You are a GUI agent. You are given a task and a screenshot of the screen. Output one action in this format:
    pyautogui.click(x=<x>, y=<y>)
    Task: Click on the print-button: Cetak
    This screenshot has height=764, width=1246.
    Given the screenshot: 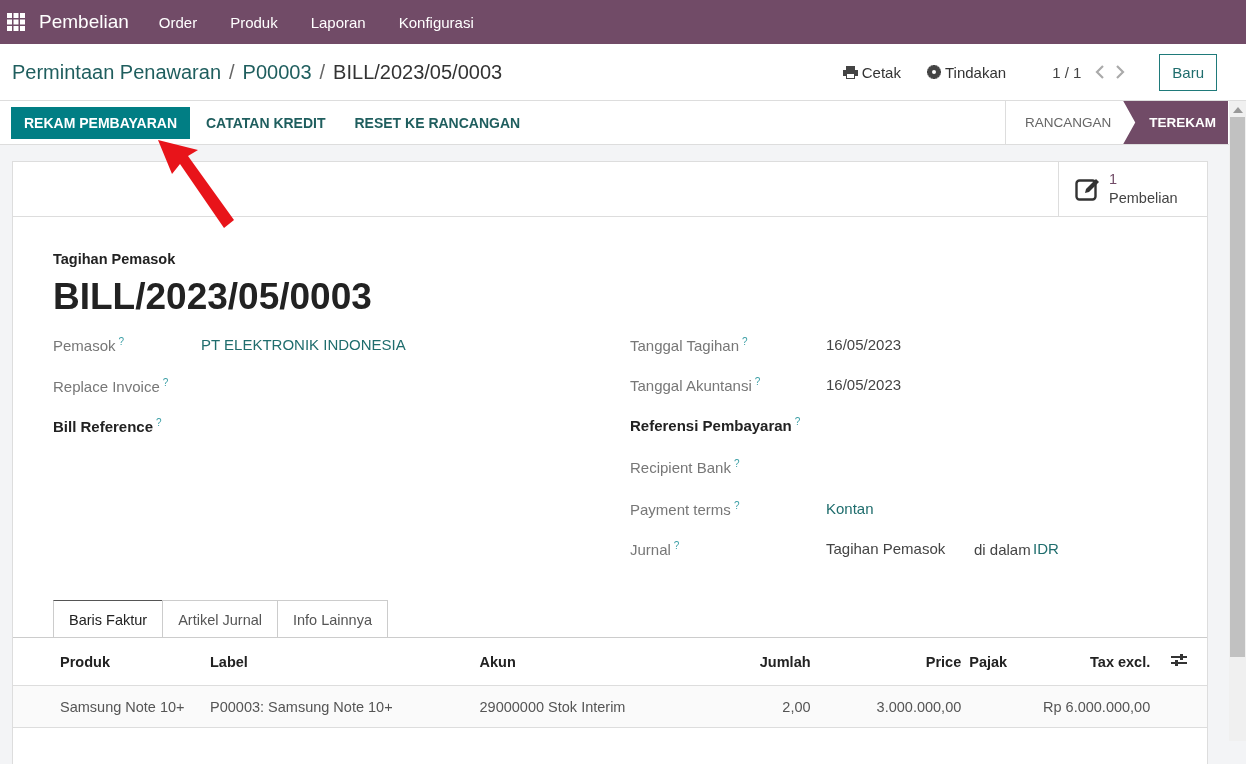 What is the action you would take?
    pyautogui.click(x=871, y=72)
    